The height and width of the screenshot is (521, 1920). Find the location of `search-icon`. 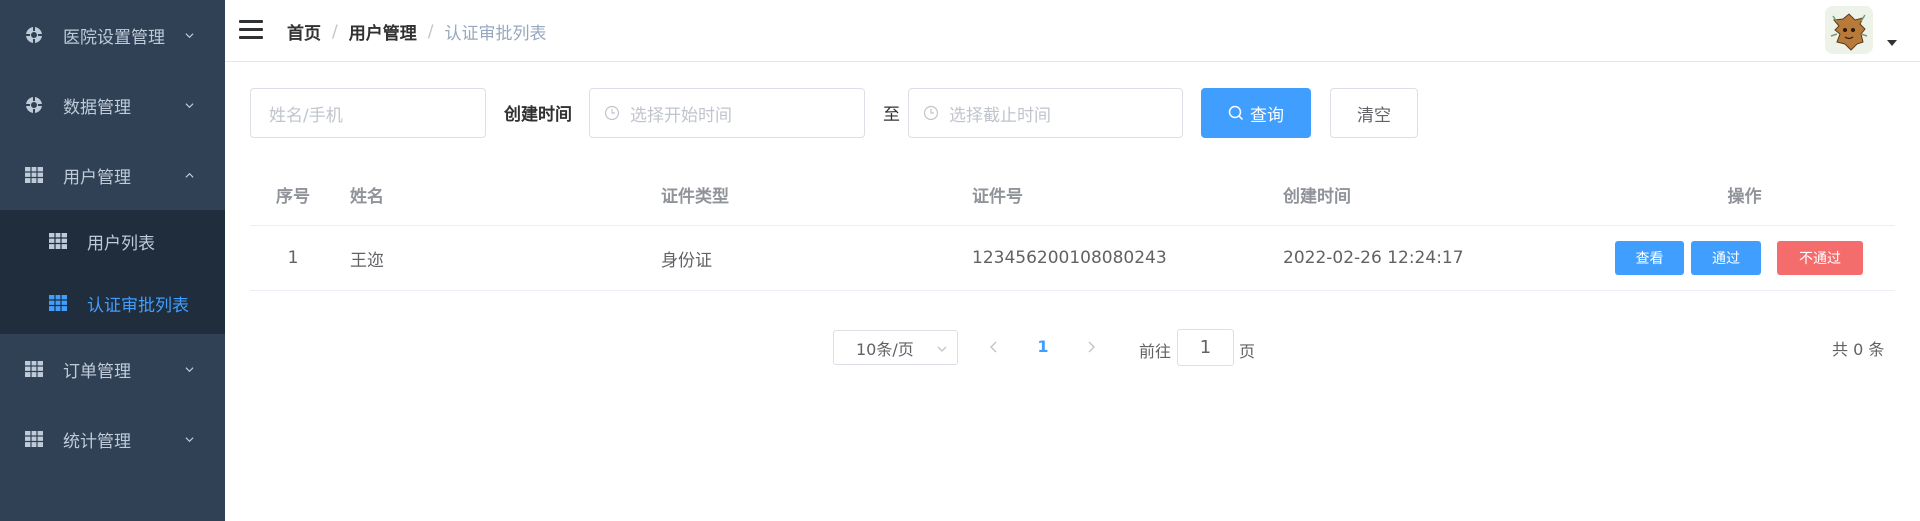

search-icon is located at coordinates (1236, 113).